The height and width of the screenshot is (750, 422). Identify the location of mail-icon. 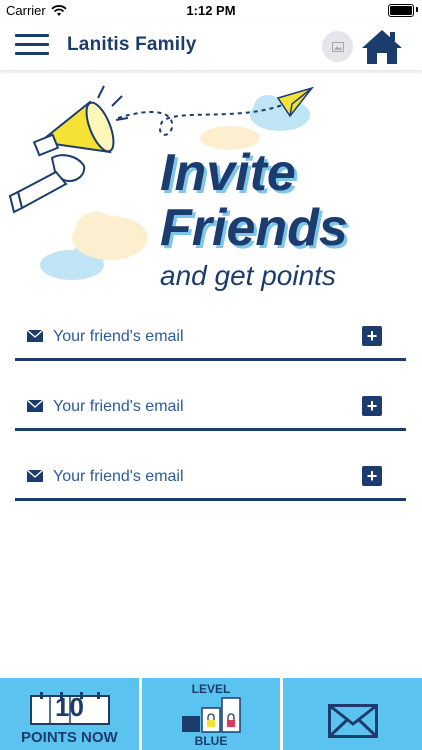
(353, 721).